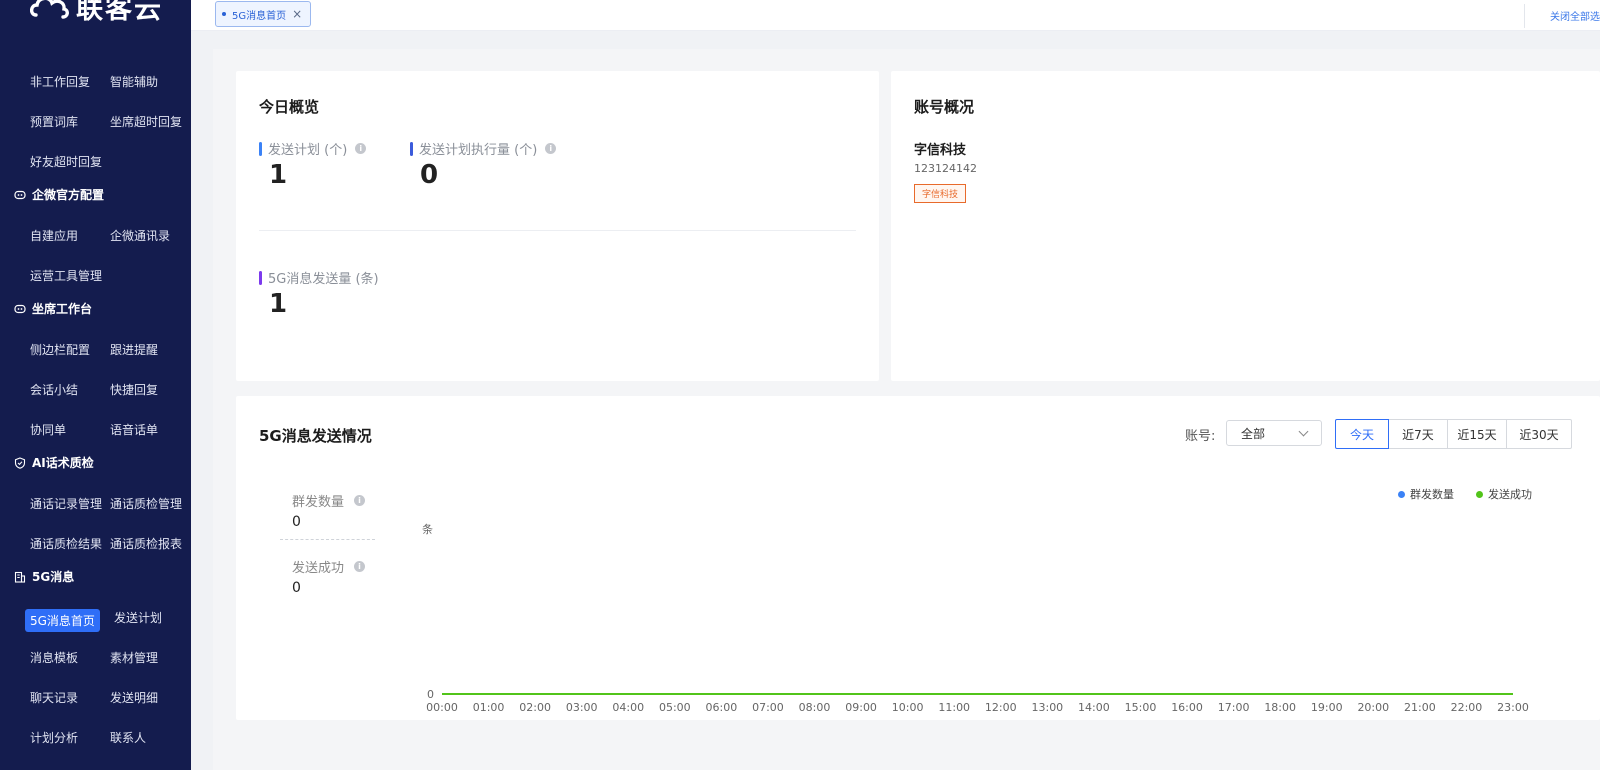  What do you see at coordinates (150, 503) in the screenshot?
I see `sidebar-item: 通话质检管理` at bounding box center [150, 503].